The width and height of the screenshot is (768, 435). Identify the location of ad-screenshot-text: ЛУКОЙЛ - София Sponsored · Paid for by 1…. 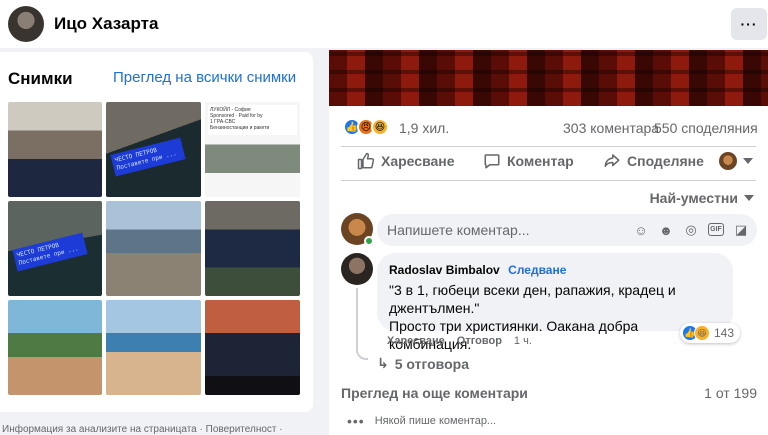
(252, 120).